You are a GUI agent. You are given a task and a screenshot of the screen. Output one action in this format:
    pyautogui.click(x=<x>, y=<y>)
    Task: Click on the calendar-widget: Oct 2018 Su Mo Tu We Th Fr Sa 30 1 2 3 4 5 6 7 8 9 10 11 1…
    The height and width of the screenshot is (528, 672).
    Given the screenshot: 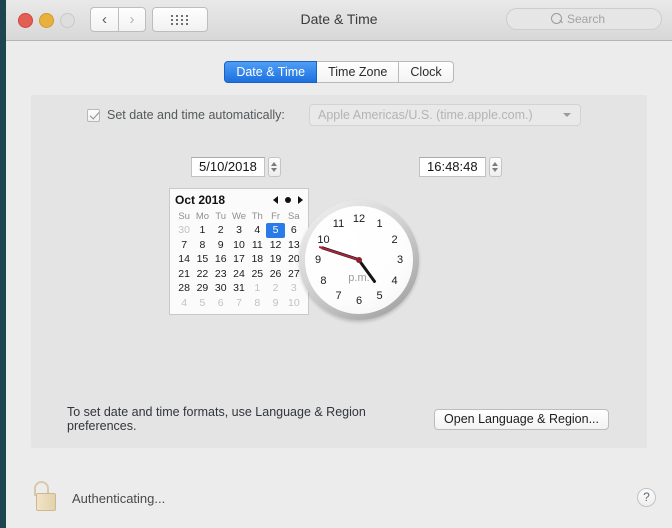 What is the action you would take?
    pyautogui.click(x=239, y=251)
    